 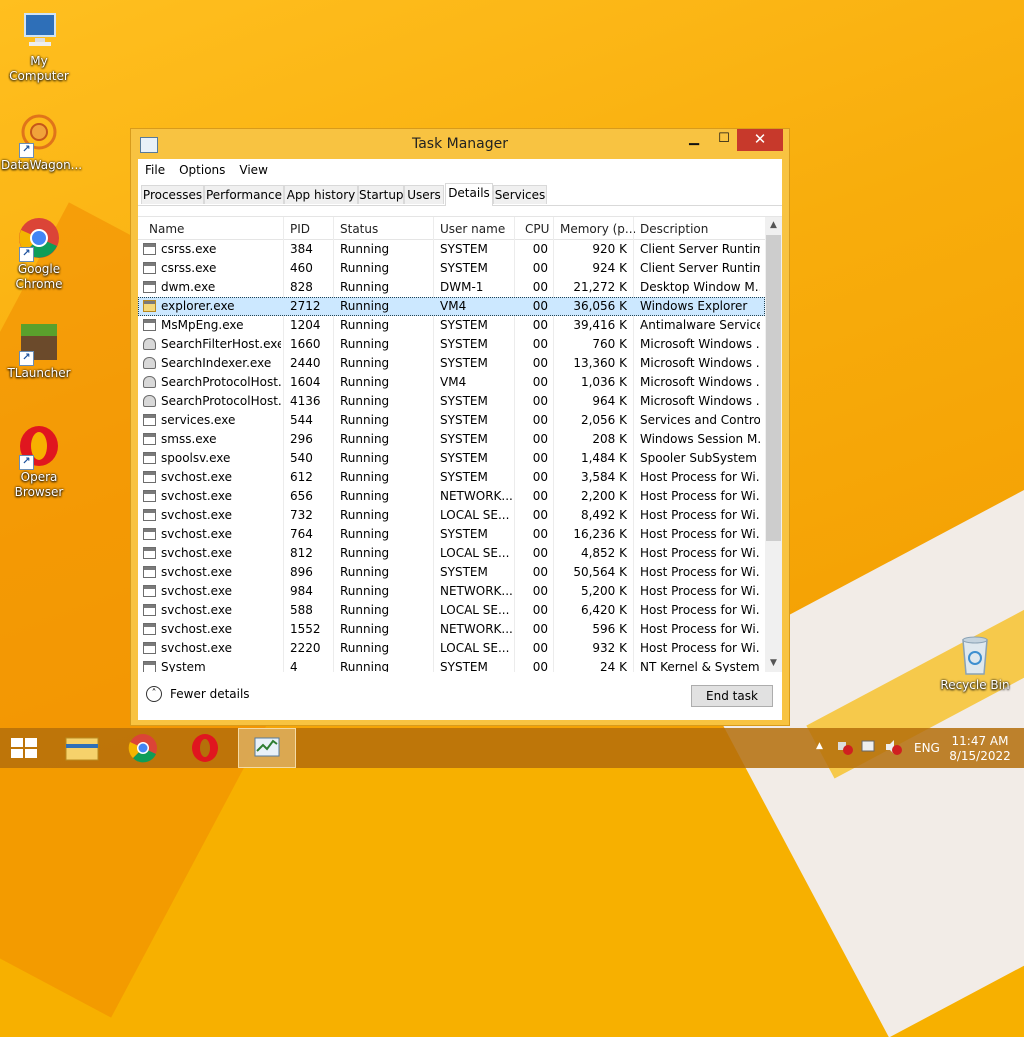 I want to click on tab-services: Services, so click(x=520, y=194).